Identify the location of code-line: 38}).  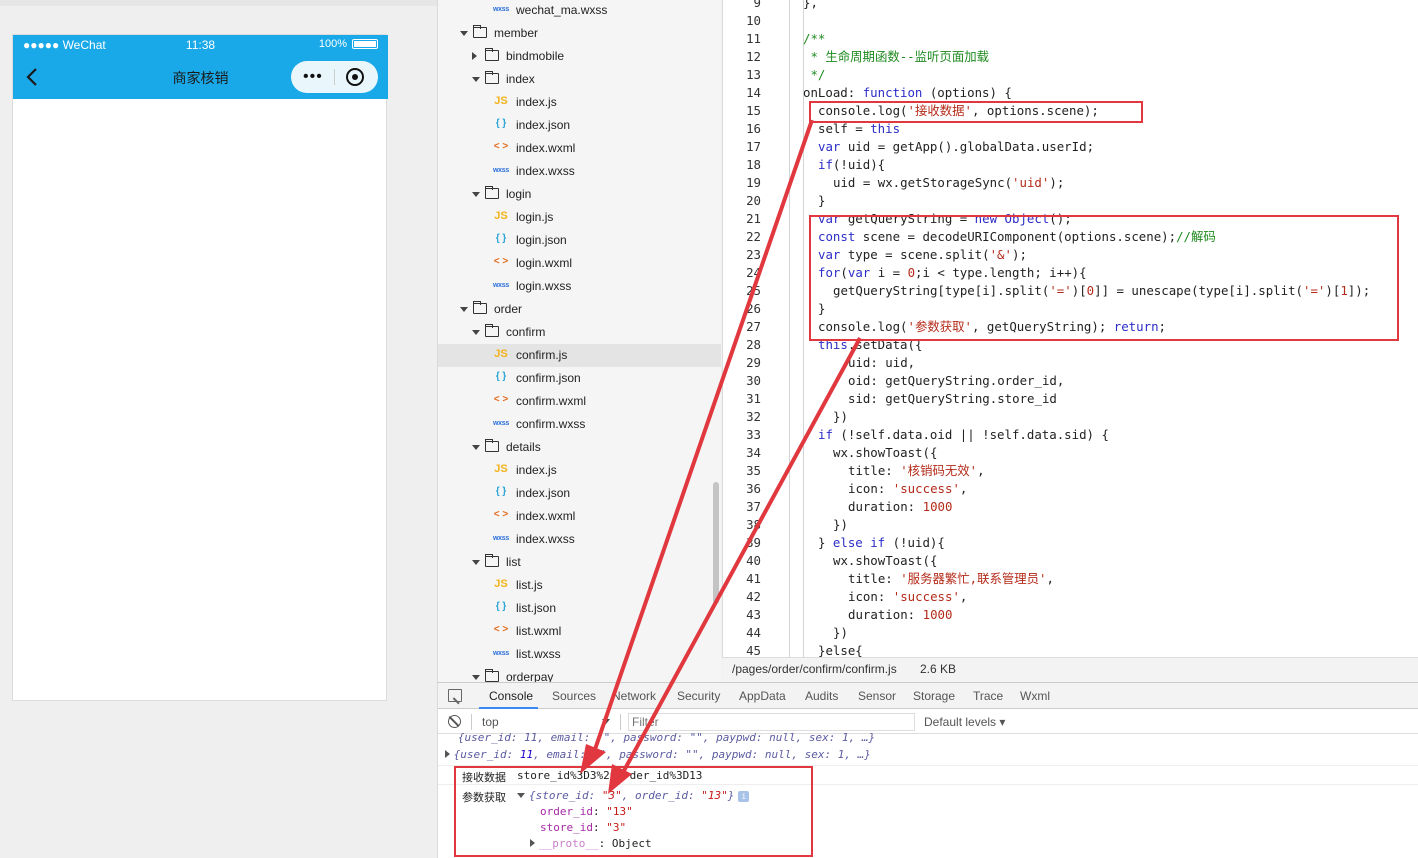
(1070, 525).